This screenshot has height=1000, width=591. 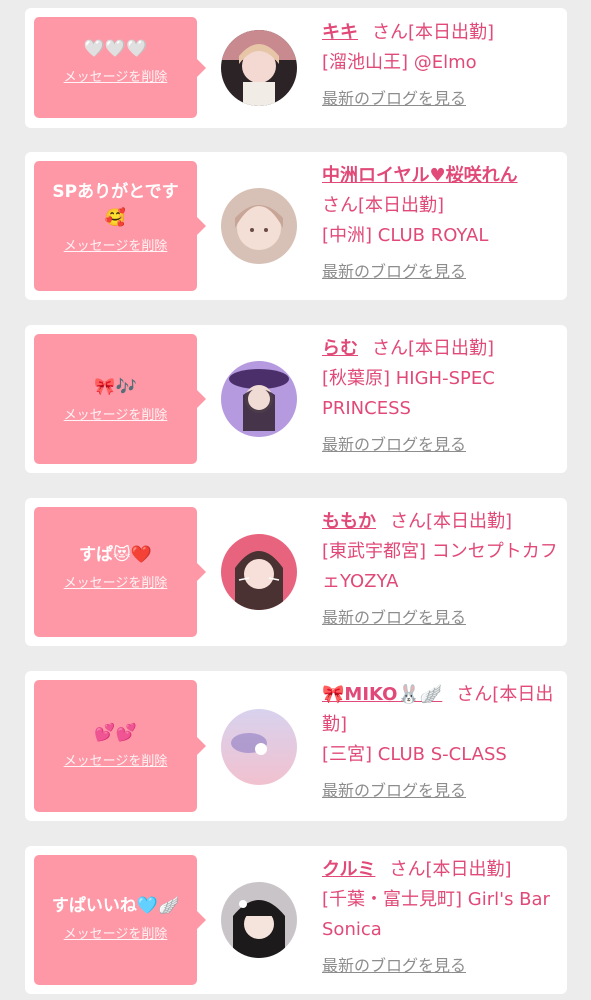 What do you see at coordinates (115, 49) in the screenshot?
I see `message-text: 🤍🤍🤍` at bounding box center [115, 49].